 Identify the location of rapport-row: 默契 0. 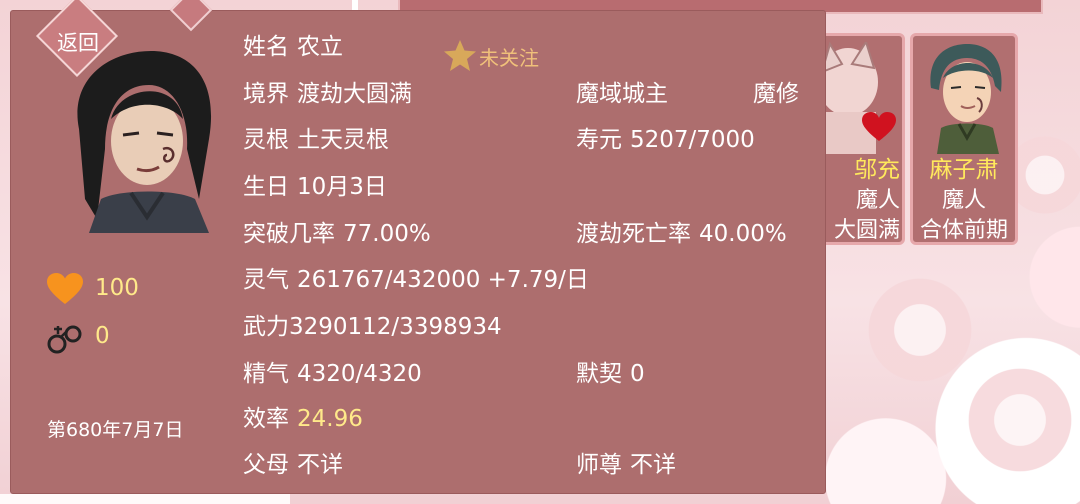
(610, 374).